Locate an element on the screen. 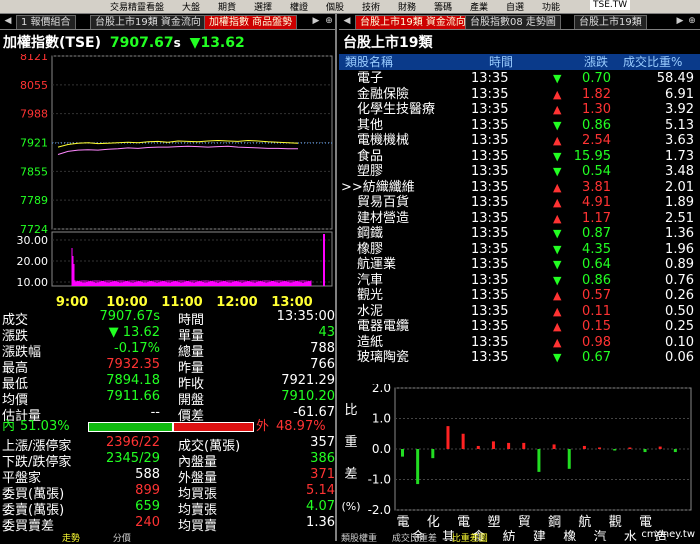 Image resolution: width=700 pixels, height=544 pixels. bar-tick-label: -1.0 is located at coordinates (379, 480).